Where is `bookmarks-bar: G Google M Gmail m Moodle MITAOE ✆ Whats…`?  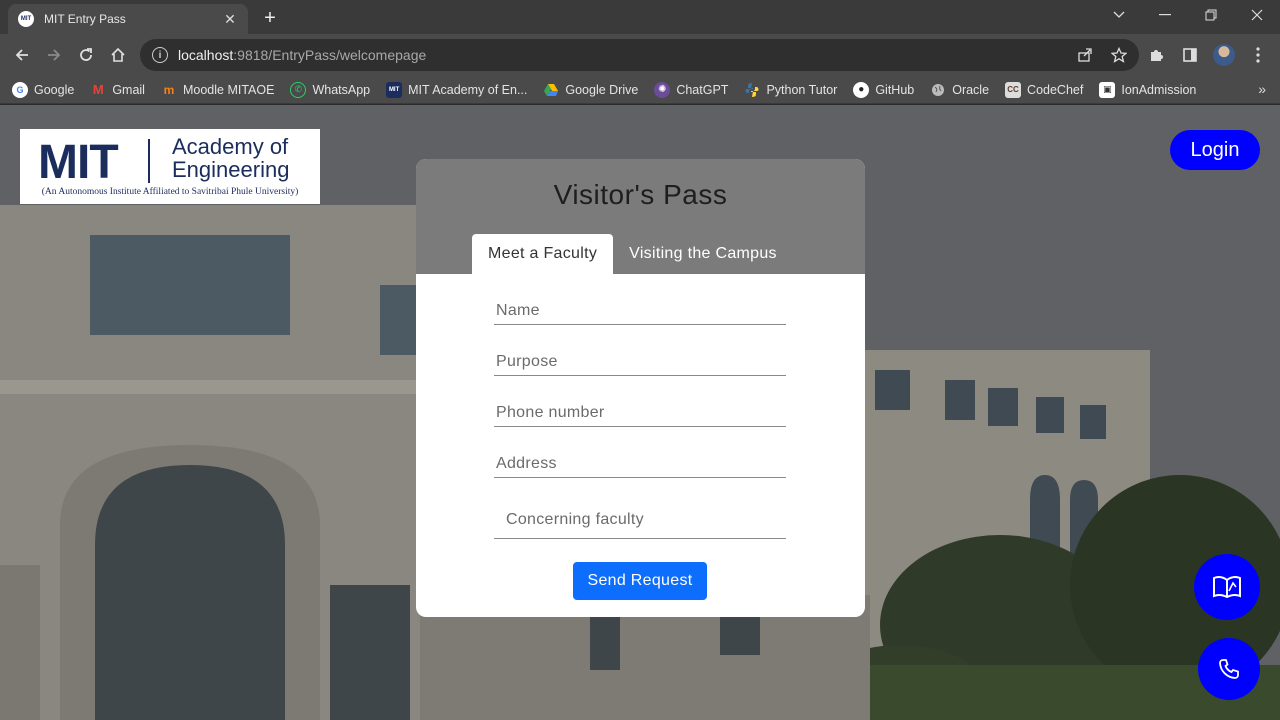 bookmarks-bar: G Google M Gmail m Moodle MITAOE ✆ Whats… is located at coordinates (640, 90).